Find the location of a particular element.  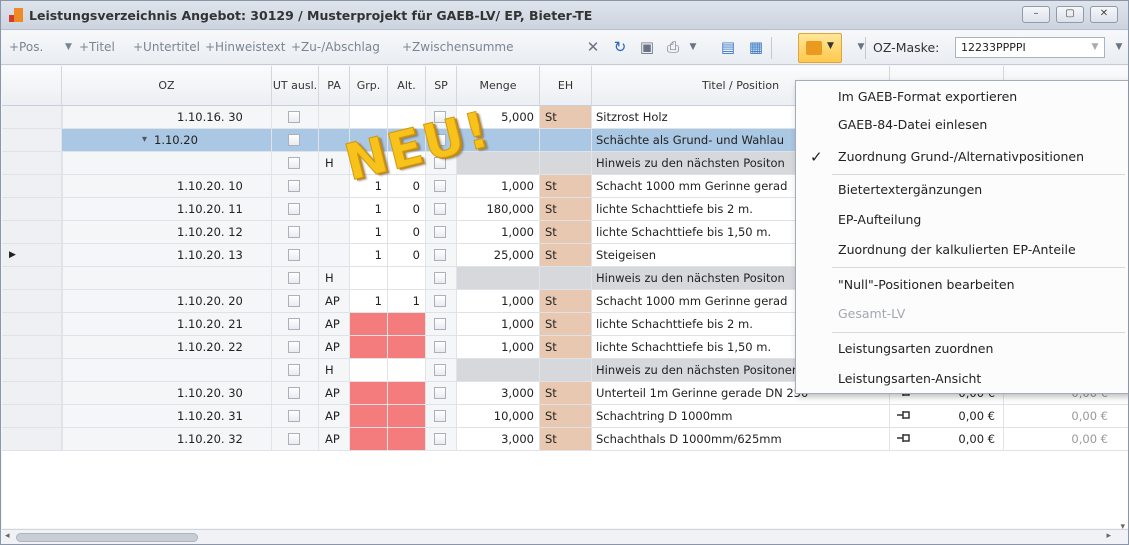

scroll-down-icon: ▾ is located at coordinates (1122, 527).